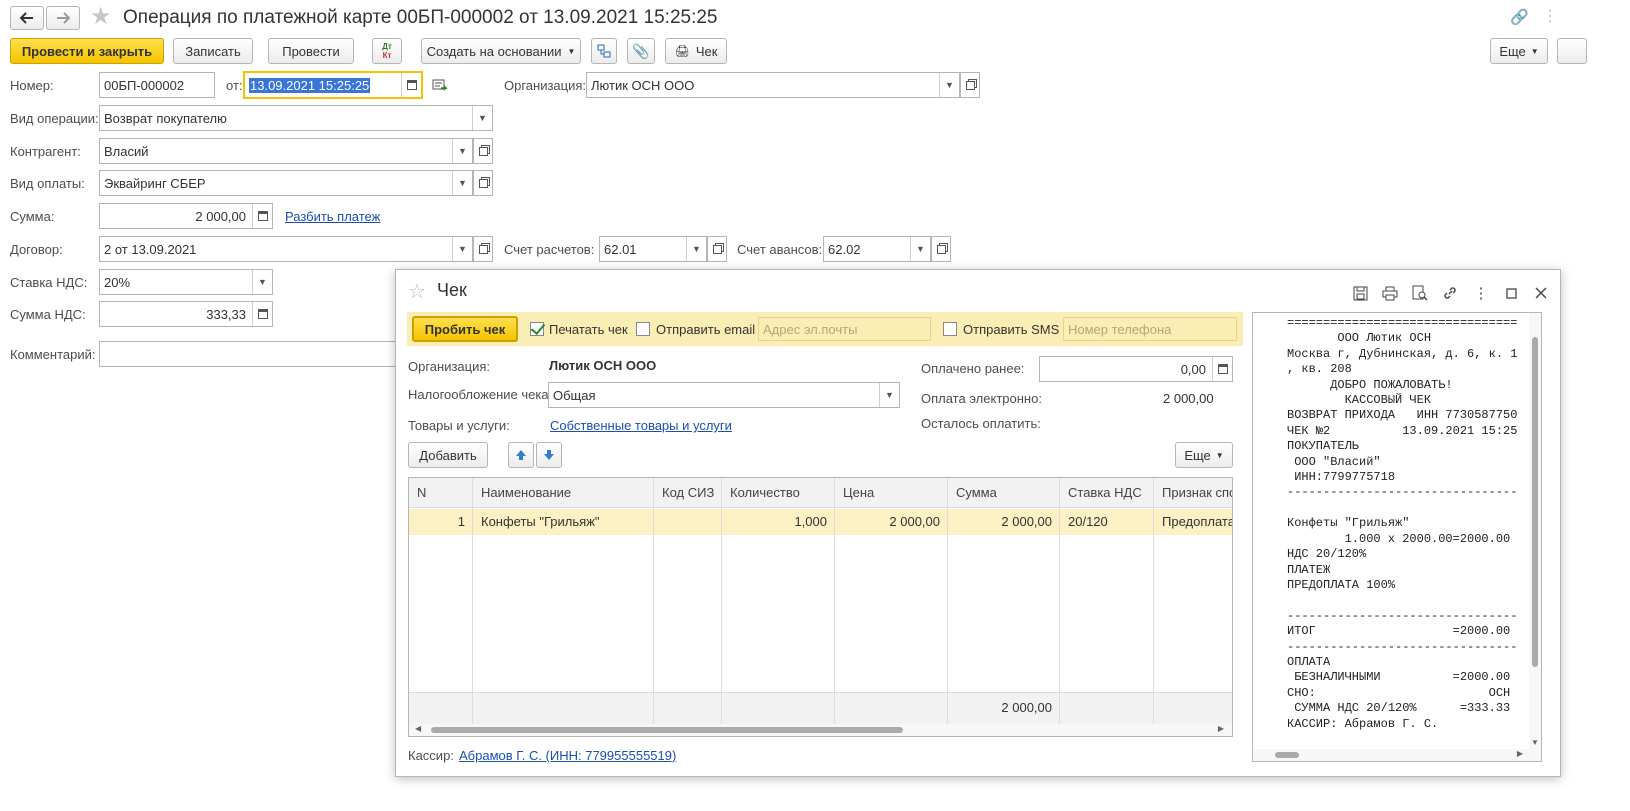  I want to click on open-contract-icon, so click(483, 249).